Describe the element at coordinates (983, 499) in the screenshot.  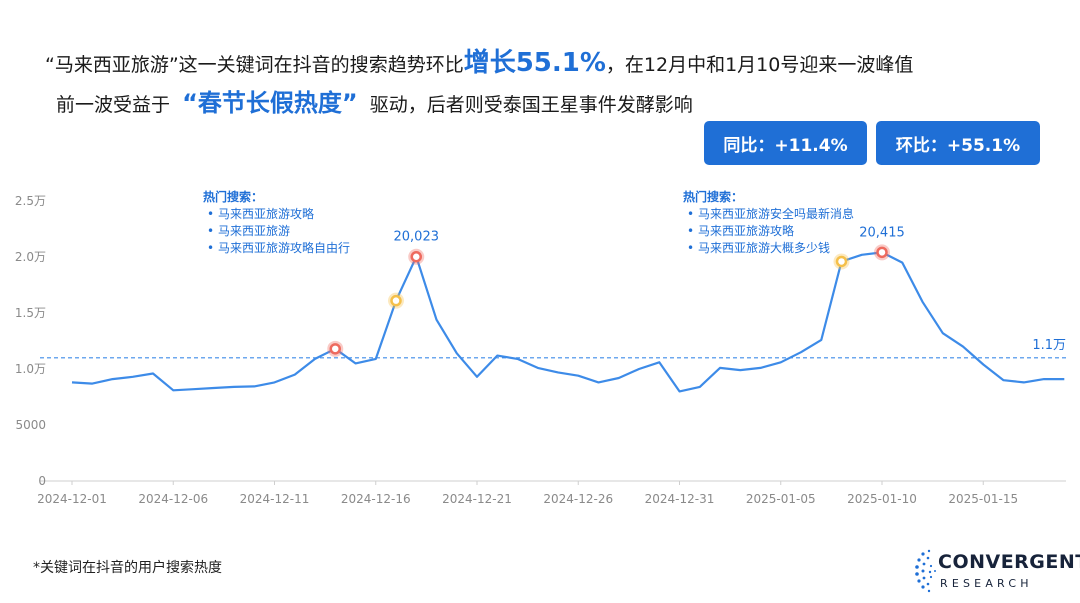
I see `x-tick-label: 2025-01-15` at that location.